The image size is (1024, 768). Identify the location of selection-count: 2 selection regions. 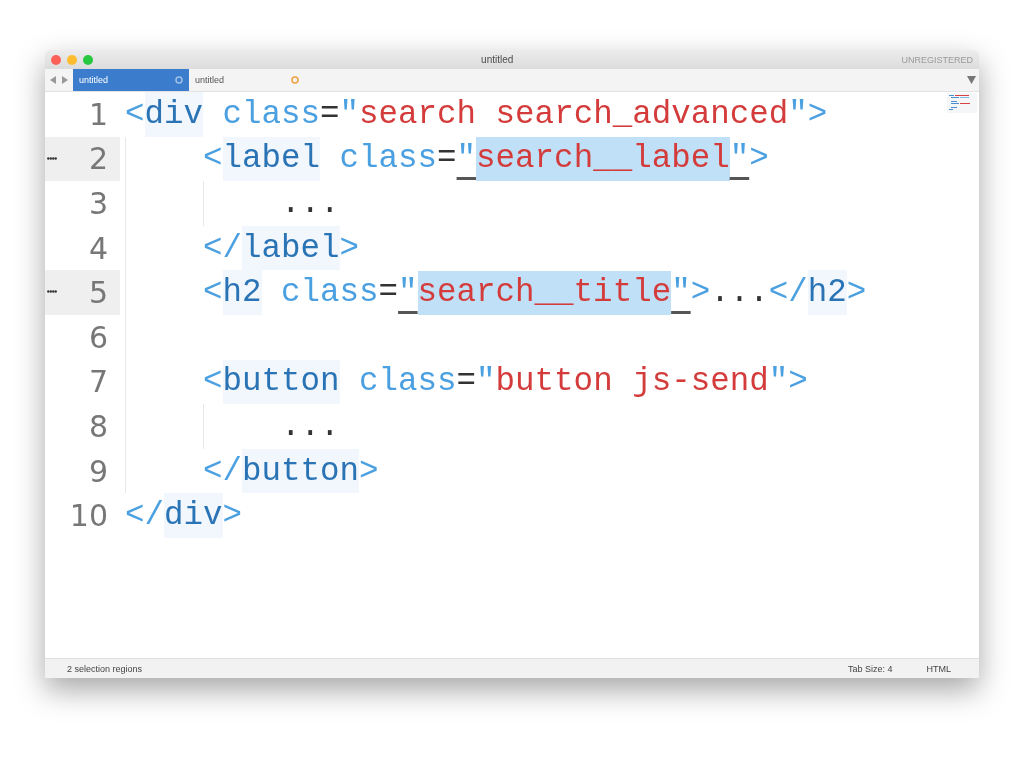
(105, 668).